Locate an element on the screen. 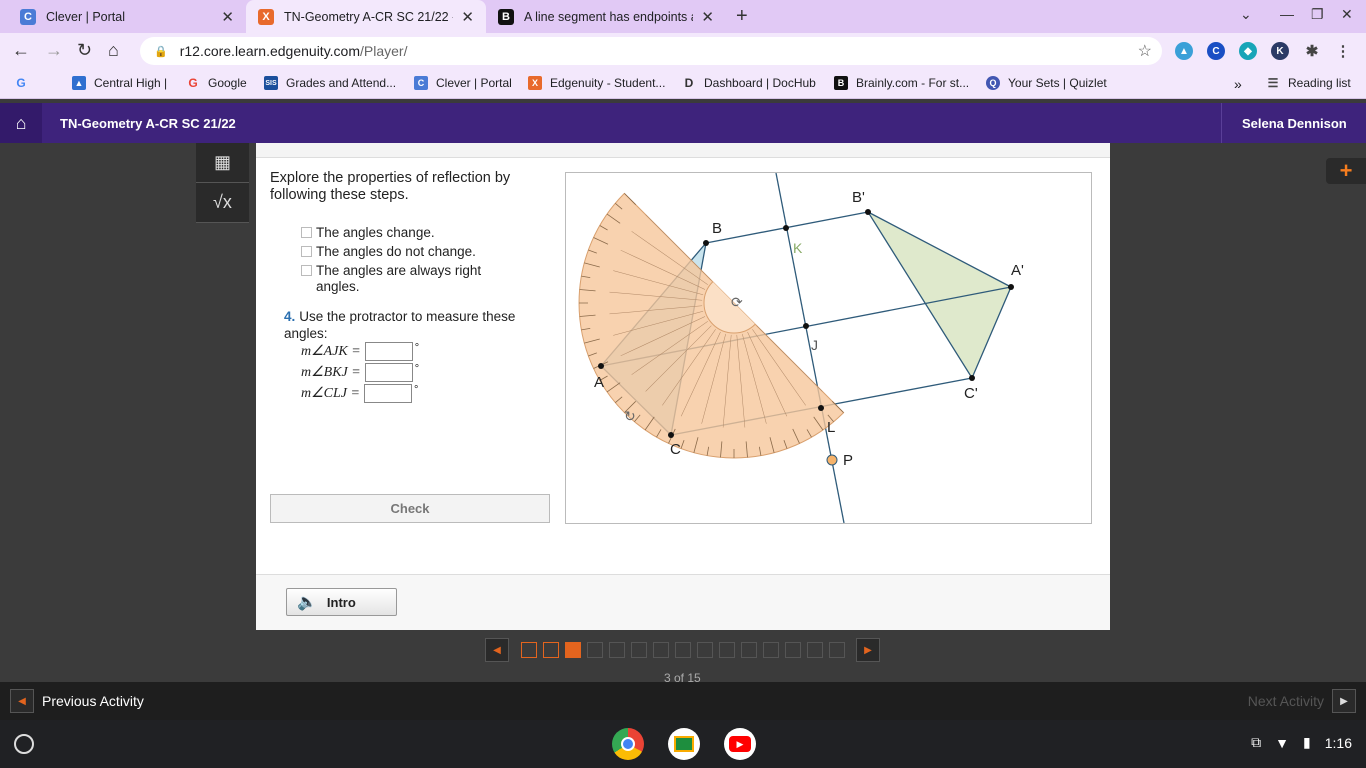  launcher-icon is located at coordinates (24, 744).